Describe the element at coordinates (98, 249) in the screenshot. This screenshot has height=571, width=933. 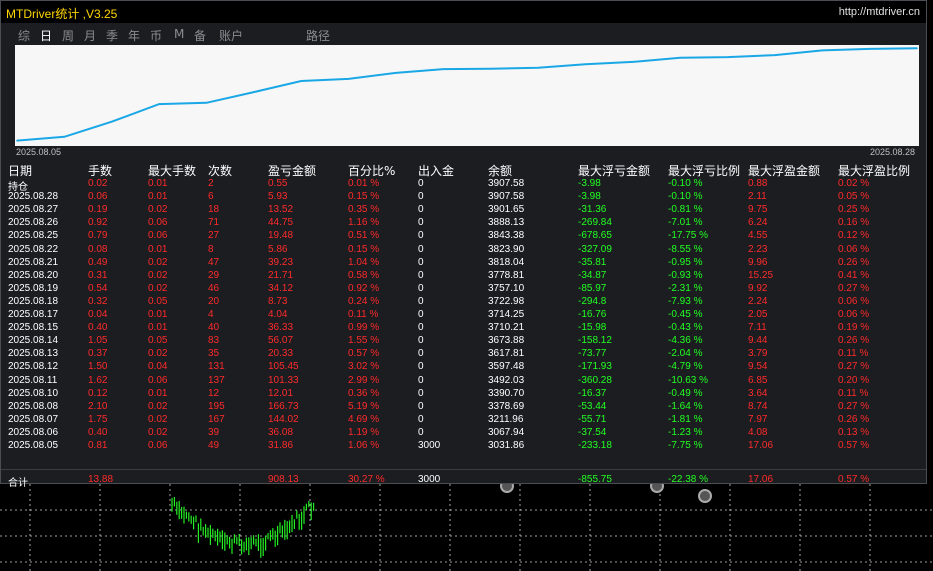
I see `table-cell: 0.08` at that location.